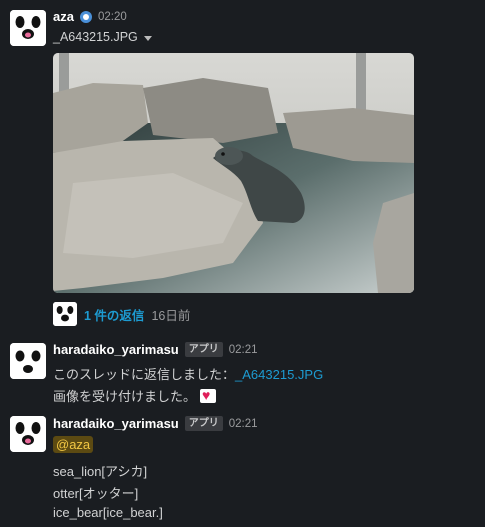 The image size is (485, 527). What do you see at coordinates (147, 38) in the screenshot?
I see `chevron-down-icon` at bounding box center [147, 38].